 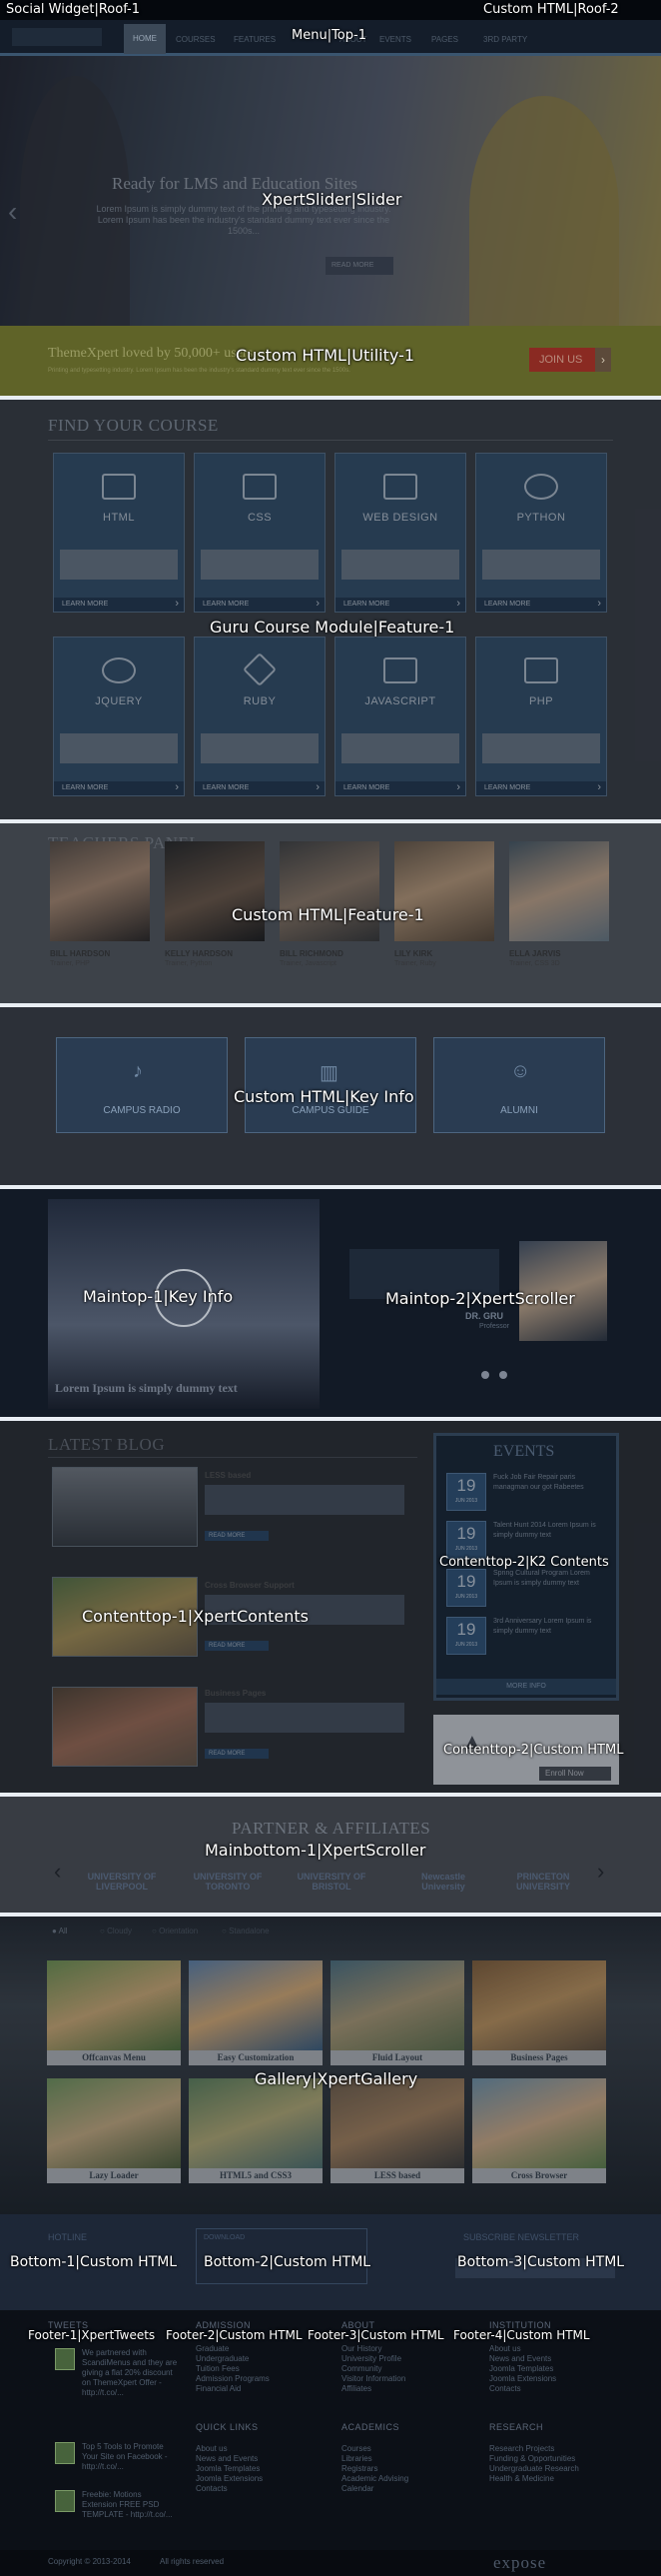 I want to click on blog-title-3: Business Pages, so click(x=235, y=1693).